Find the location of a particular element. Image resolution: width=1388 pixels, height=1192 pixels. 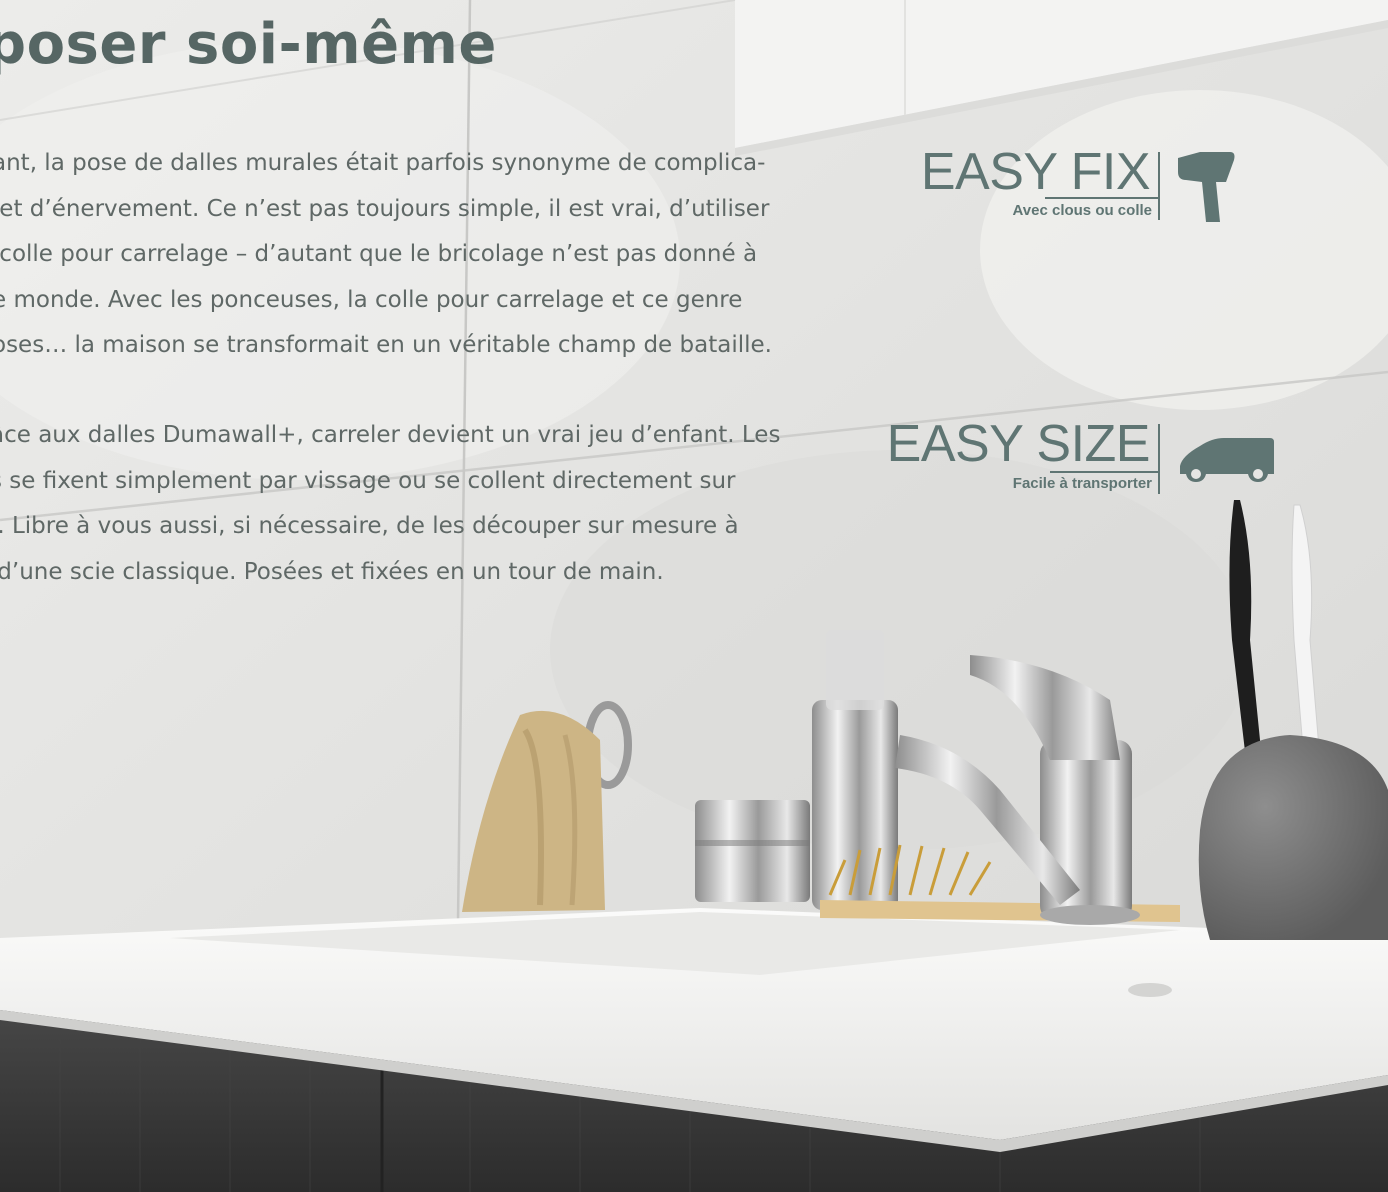

easy-size-divider is located at coordinates (1159, 459).